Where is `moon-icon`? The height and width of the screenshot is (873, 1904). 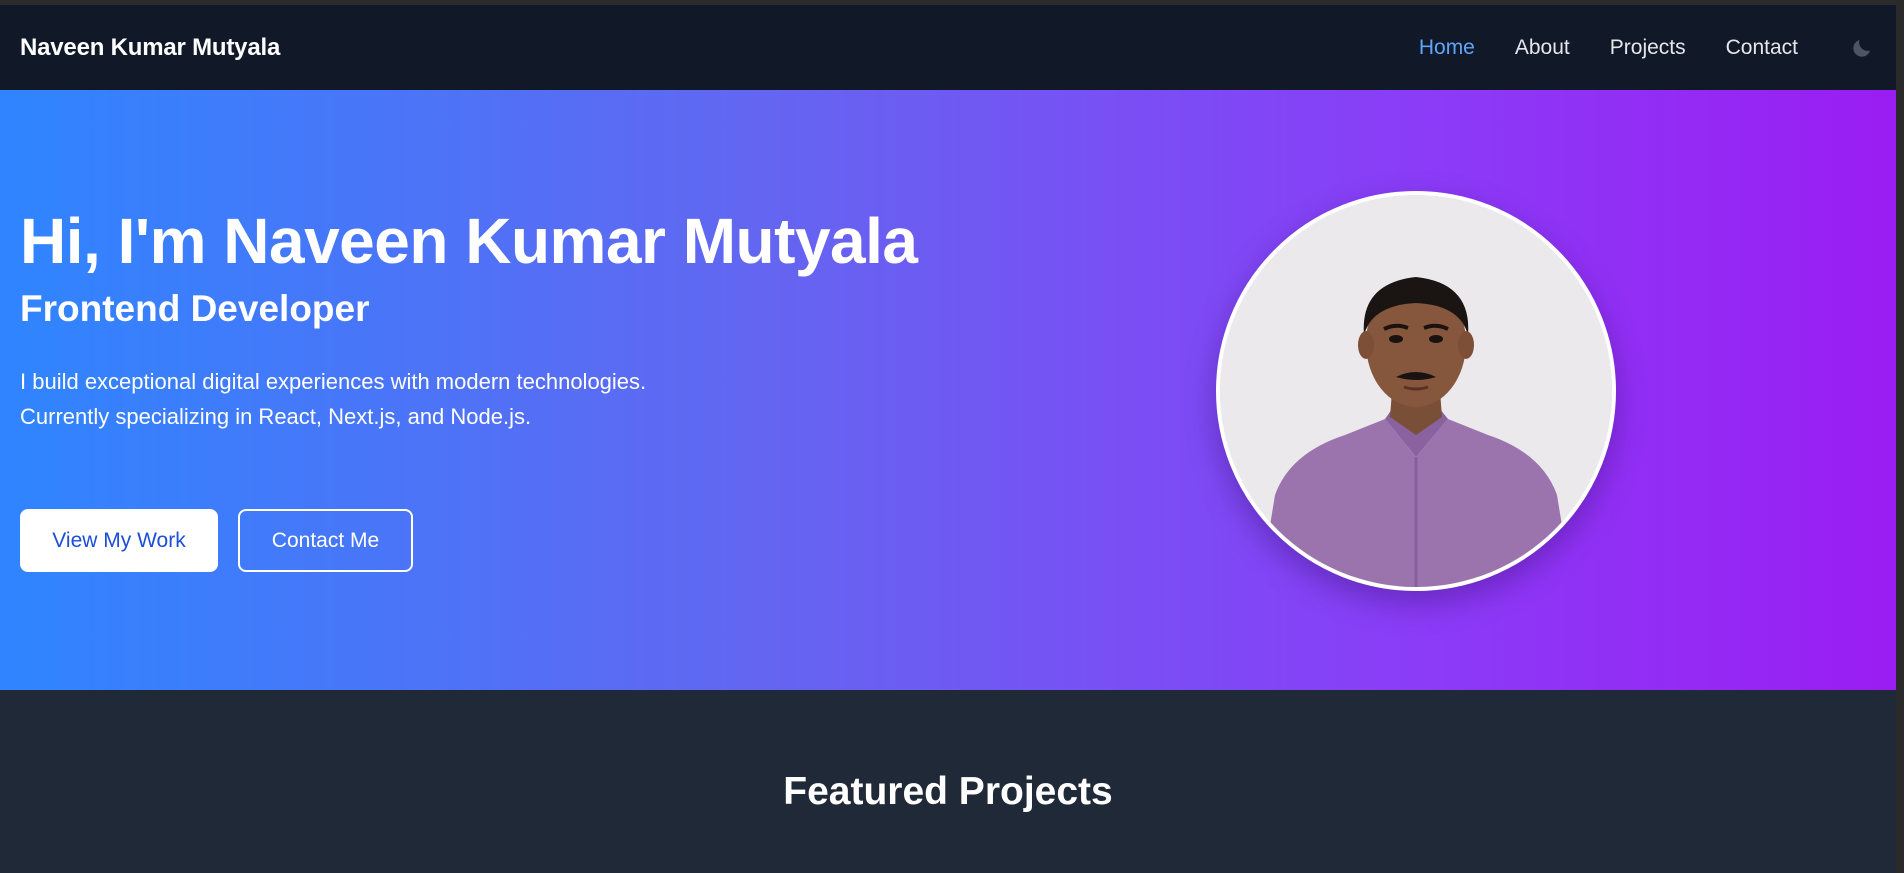
moon-icon is located at coordinates (1861, 48).